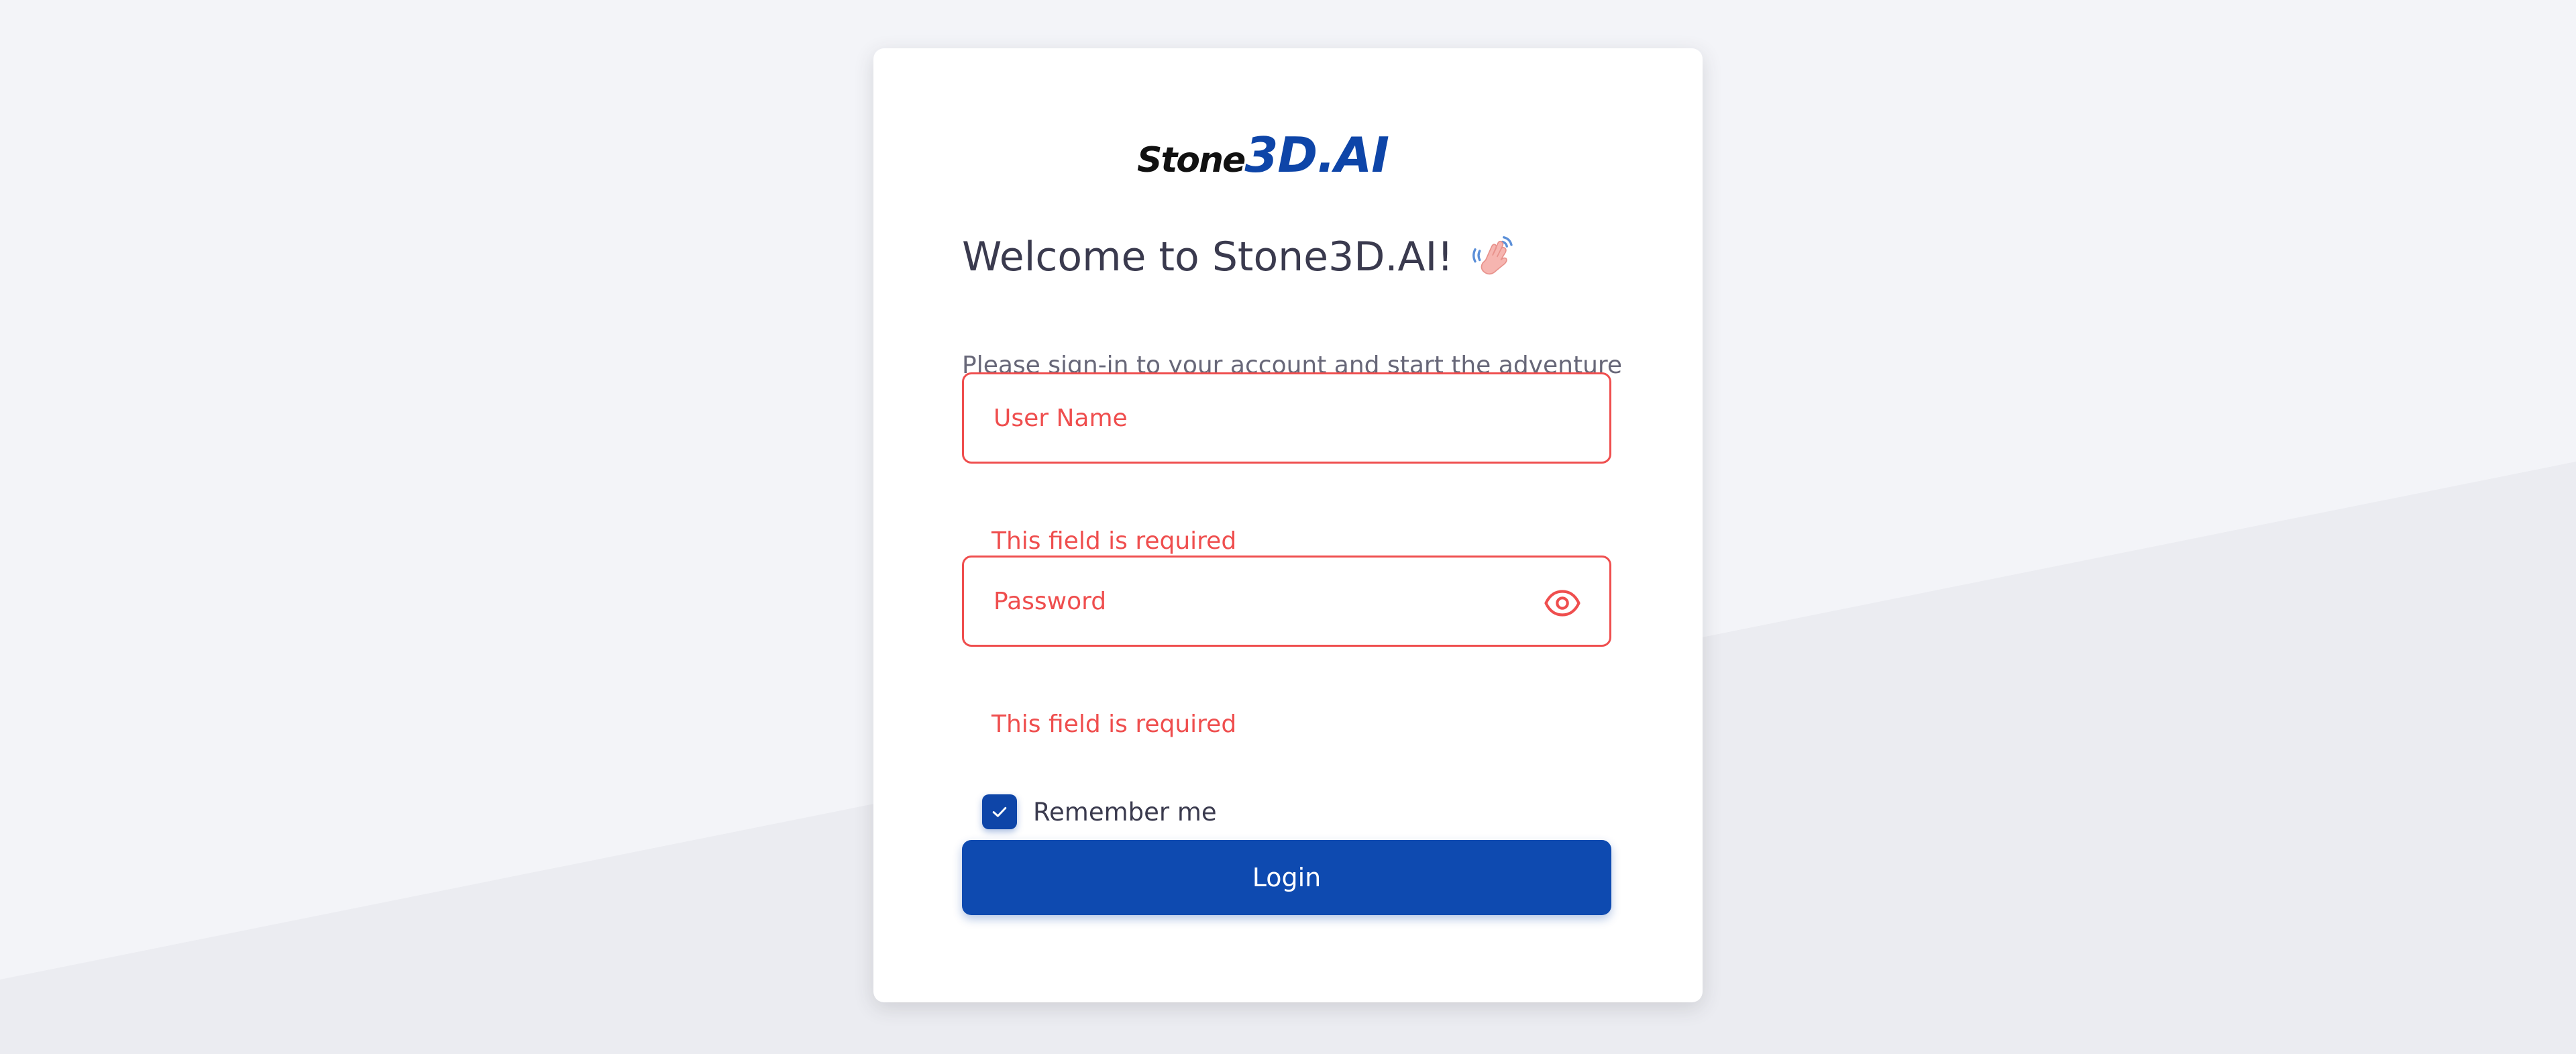  Describe the element at coordinates (1286, 878) in the screenshot. I see `login-button: Login` at that location.